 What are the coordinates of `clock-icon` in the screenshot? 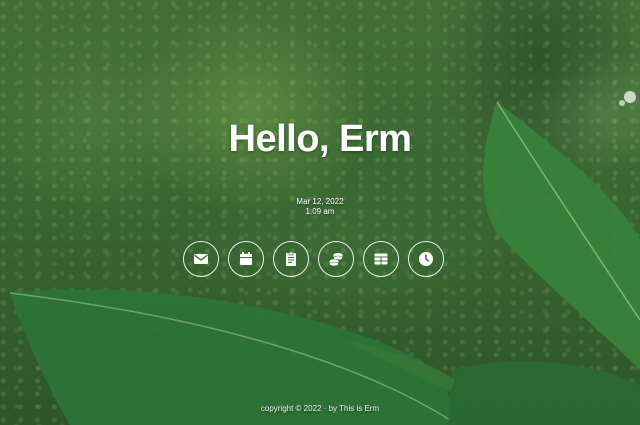 It's located at (426, 259).